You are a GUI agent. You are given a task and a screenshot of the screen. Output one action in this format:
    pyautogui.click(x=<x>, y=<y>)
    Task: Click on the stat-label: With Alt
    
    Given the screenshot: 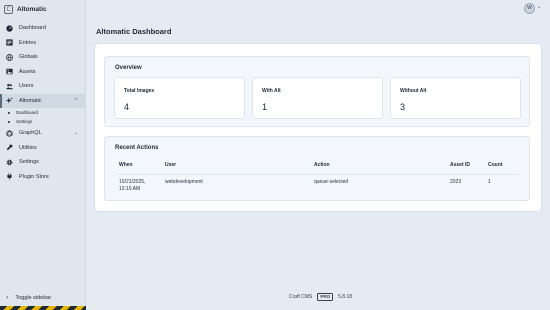 What is the action you would take?
    pyautogui.click(x=271, y=91)
    